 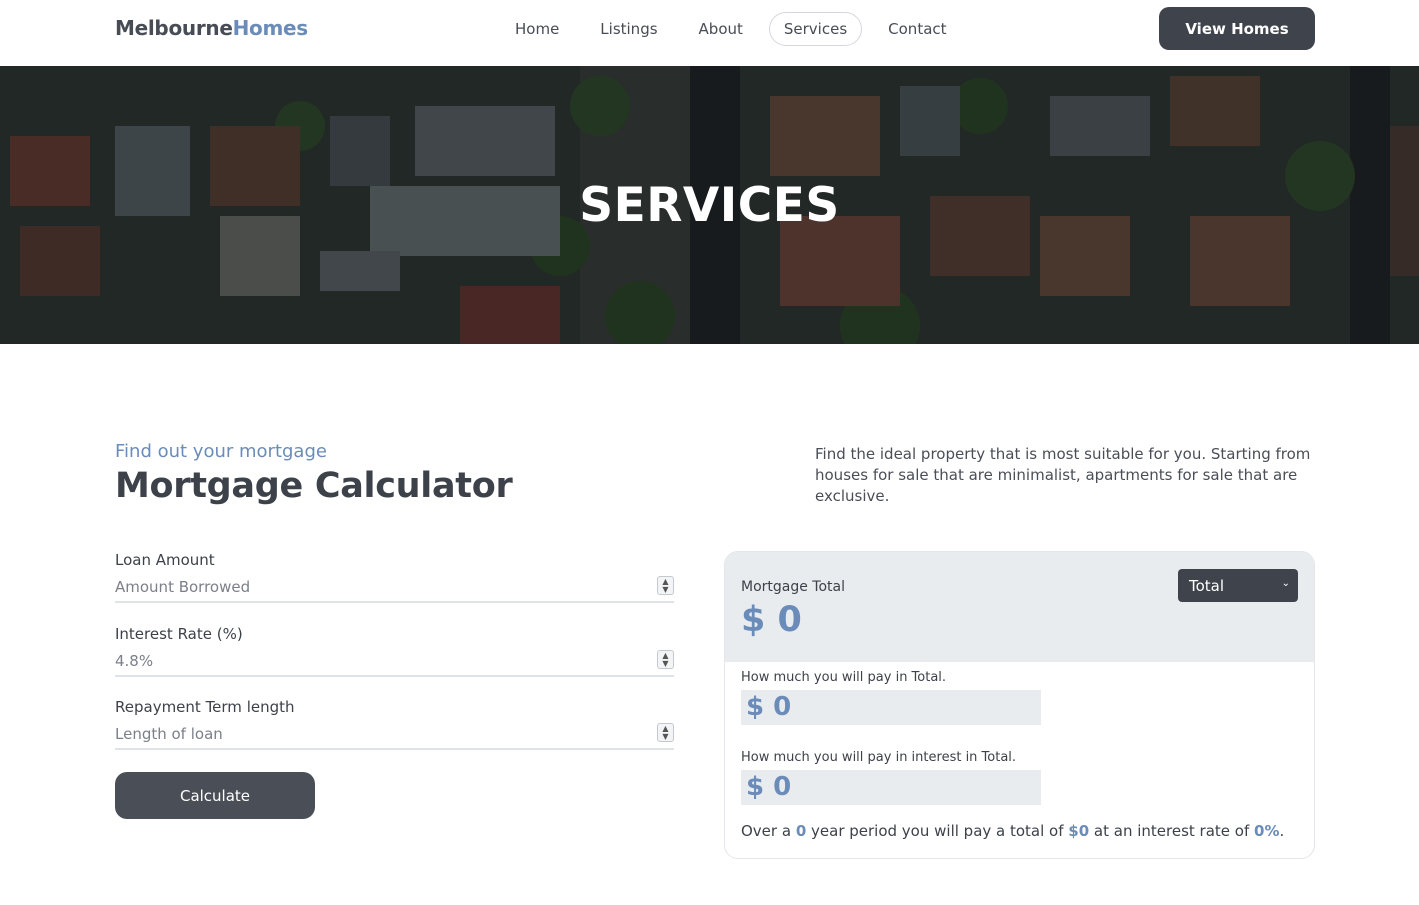 I want to click on loan-amount-input, so click(x=375, y=587).